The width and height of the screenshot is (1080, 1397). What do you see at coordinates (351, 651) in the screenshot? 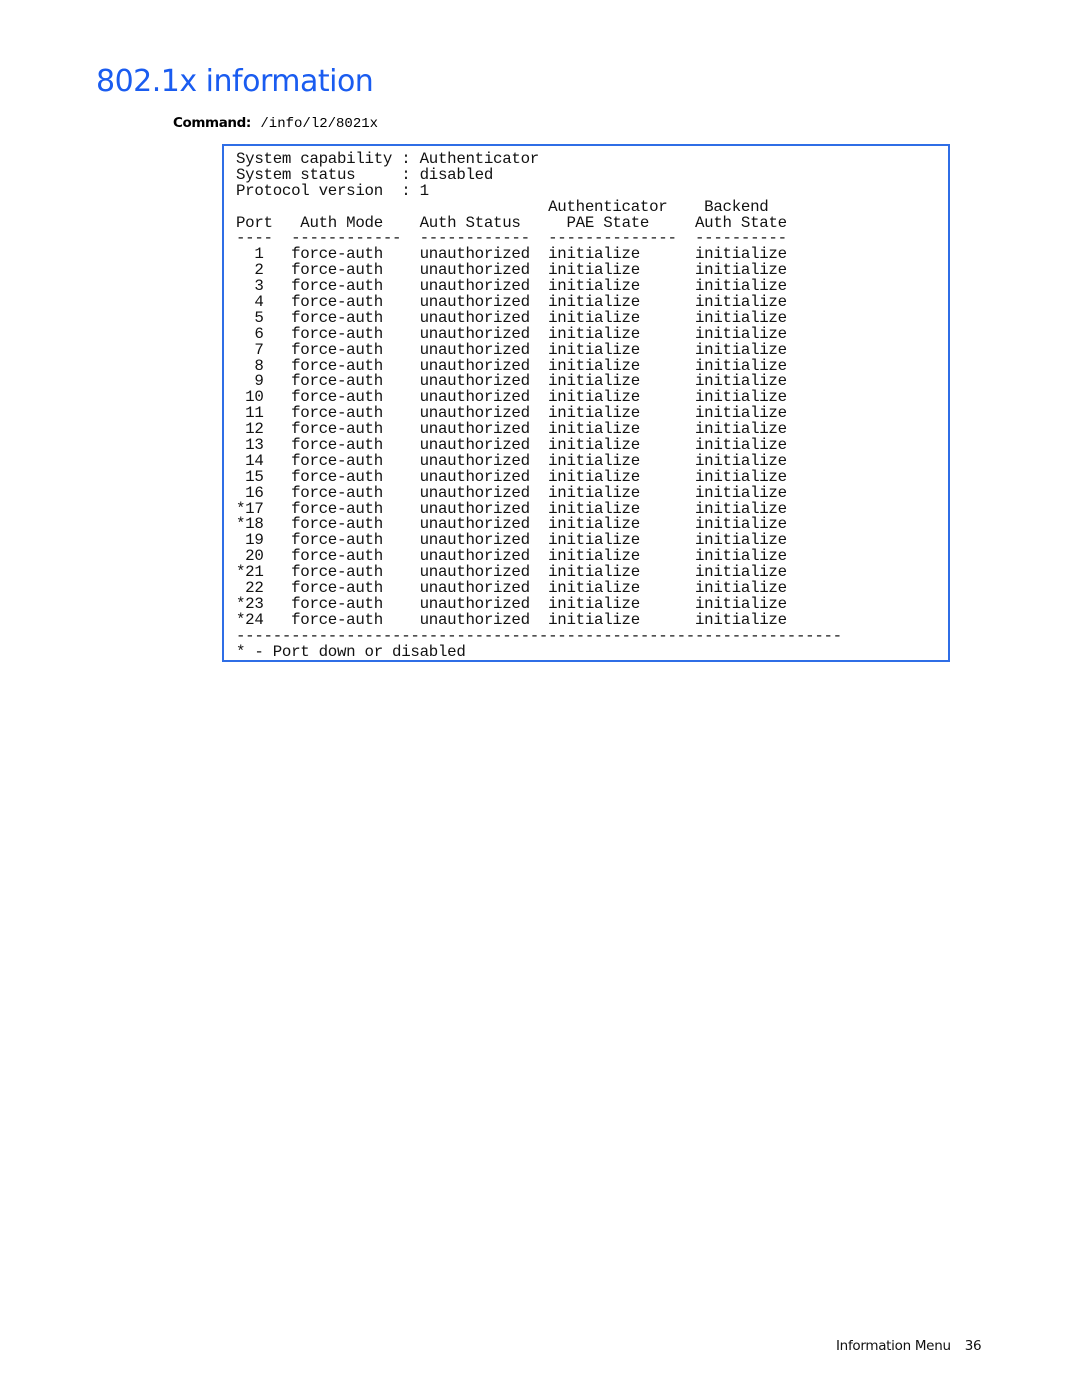
I see `legend-text: * - Port down or disabled` at bounding box center [351, 651].